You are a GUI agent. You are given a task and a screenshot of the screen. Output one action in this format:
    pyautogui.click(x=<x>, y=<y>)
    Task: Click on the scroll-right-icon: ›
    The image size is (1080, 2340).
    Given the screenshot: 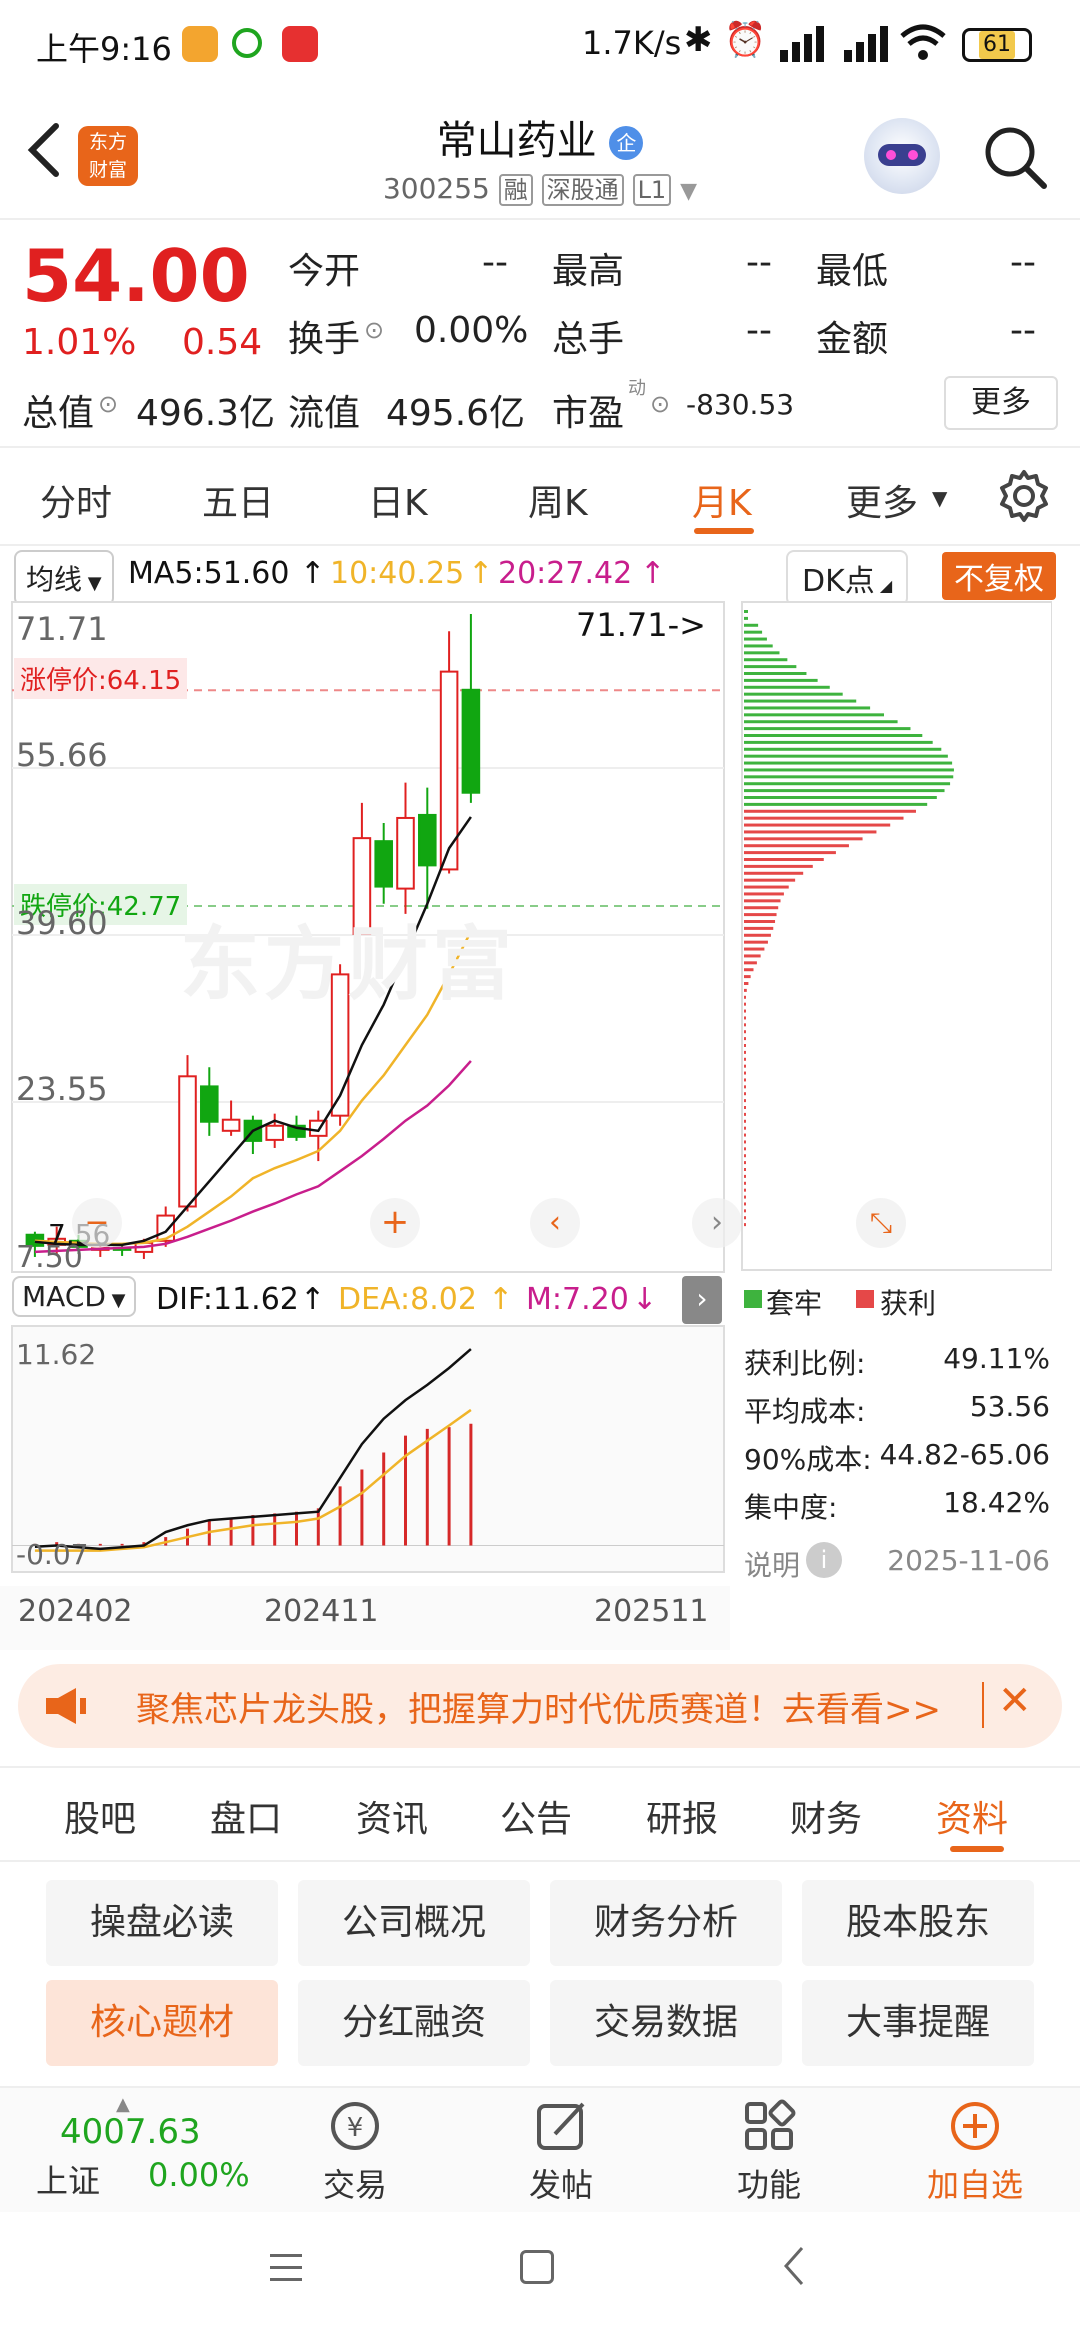 What is the action you would take?
    pyautogui.click(x=717, y=1223)
    